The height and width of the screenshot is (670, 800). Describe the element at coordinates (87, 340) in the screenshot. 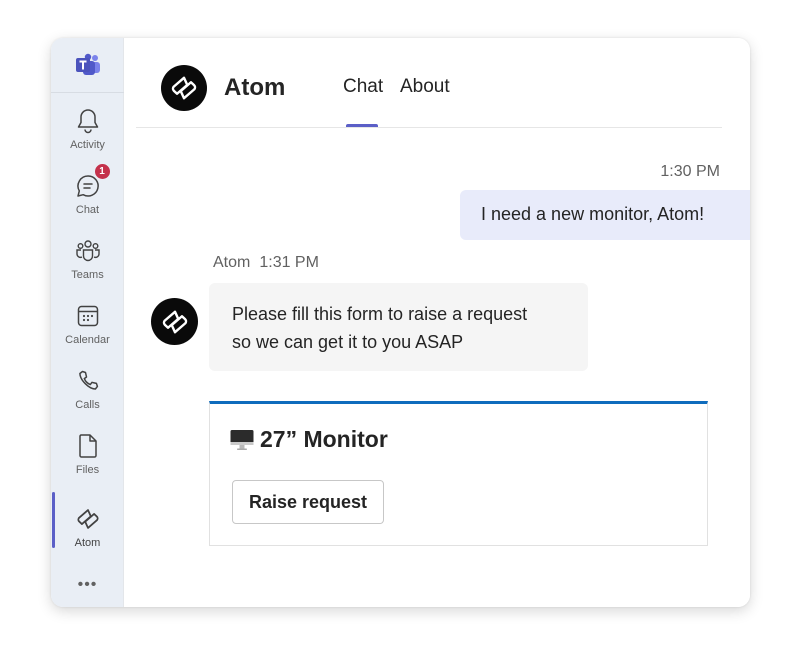

I see `rail-item-label: Calendar` at that location.